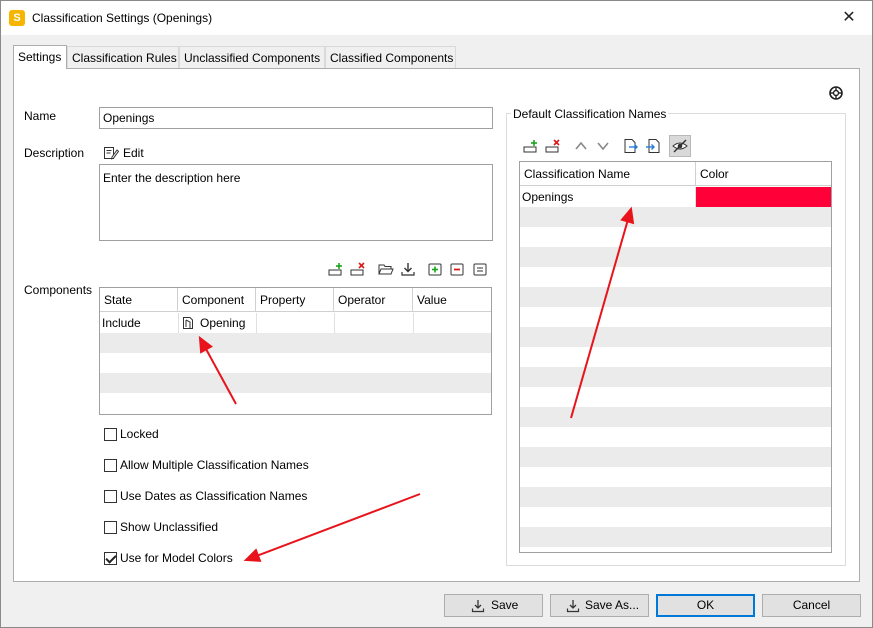 This screenshot has height=628, width=873. Describe the element at coordinates (531, 146) in the screenshot. I see `add-name-icon` at that location.